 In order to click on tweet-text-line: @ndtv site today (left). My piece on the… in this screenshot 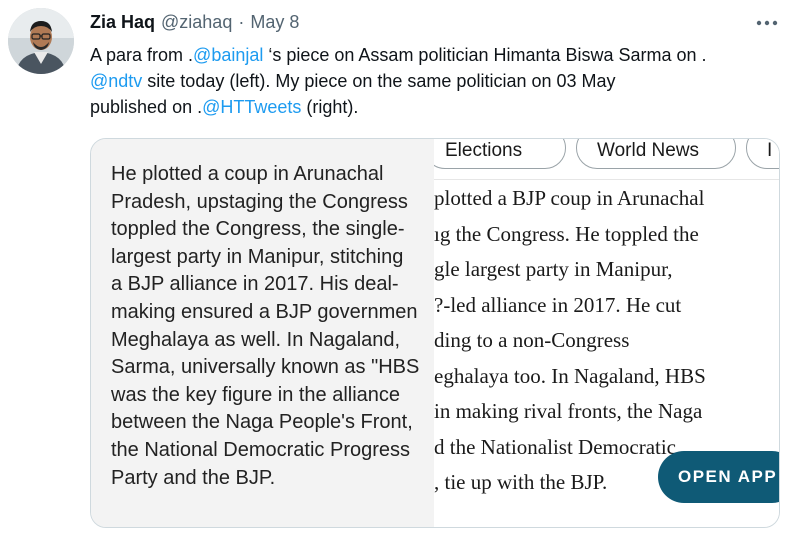, I will do `click(440, 81)`.